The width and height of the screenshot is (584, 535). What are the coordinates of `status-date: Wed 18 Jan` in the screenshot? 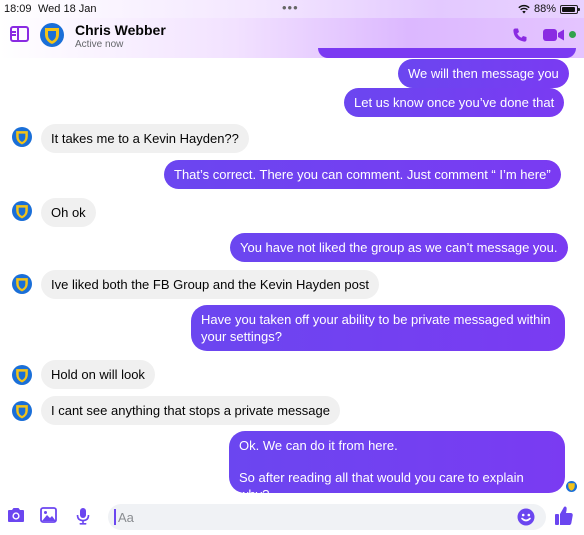 It's located at (67, 9).